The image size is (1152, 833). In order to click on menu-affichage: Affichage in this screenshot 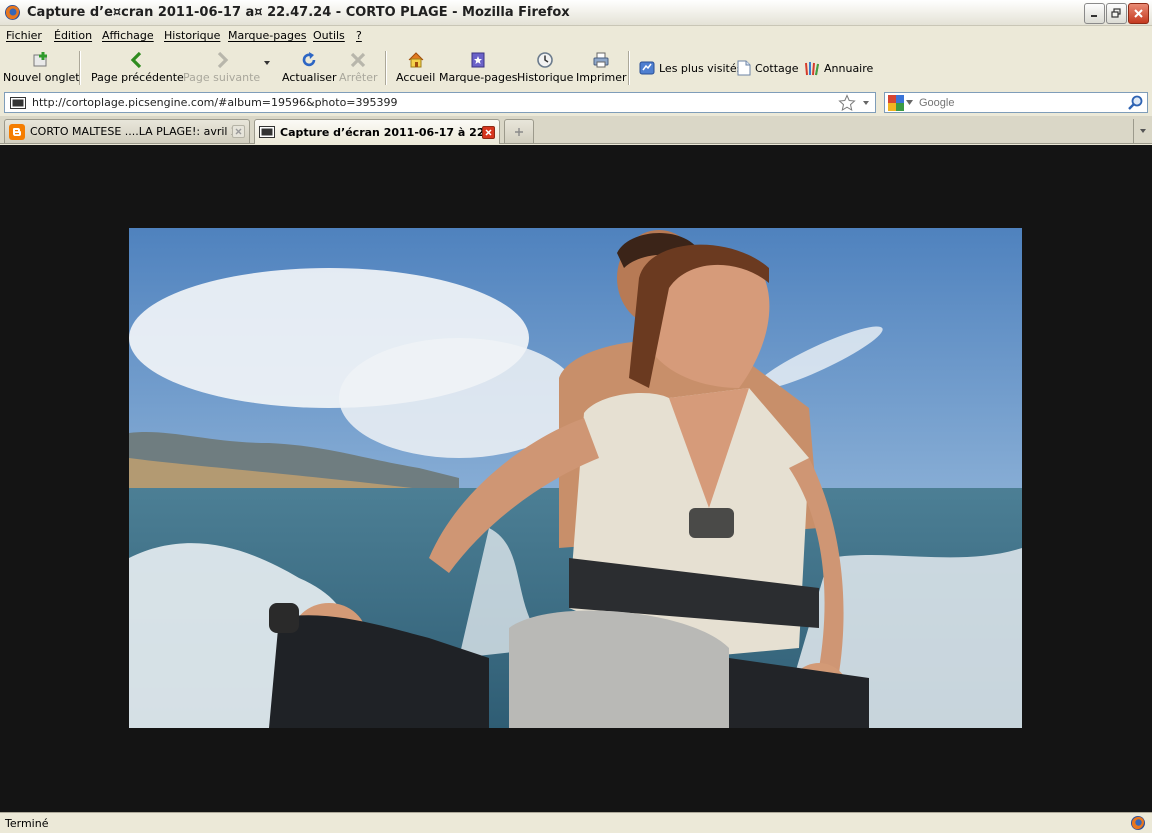, I will do `click(128, 35)`.